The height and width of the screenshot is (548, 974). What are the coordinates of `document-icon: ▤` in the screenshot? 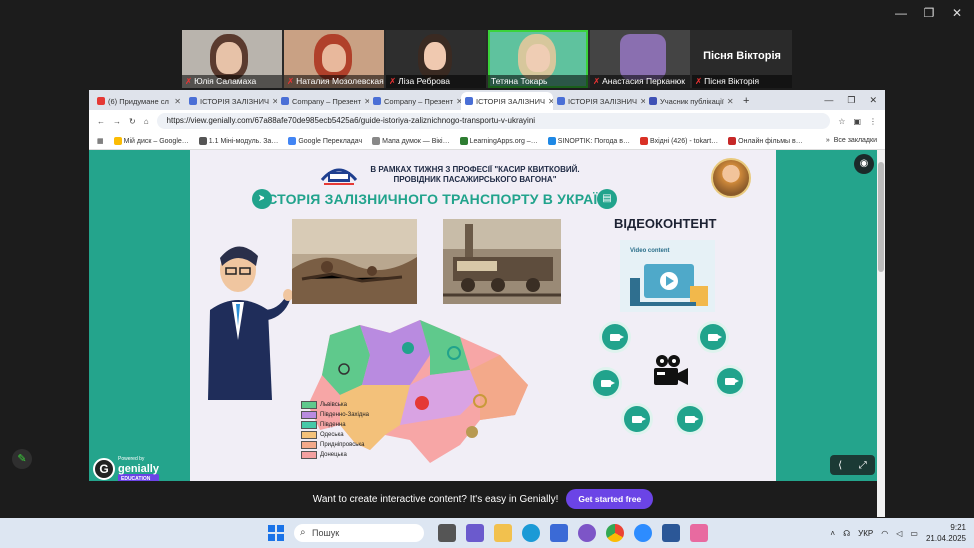 It's located at (607, 199).